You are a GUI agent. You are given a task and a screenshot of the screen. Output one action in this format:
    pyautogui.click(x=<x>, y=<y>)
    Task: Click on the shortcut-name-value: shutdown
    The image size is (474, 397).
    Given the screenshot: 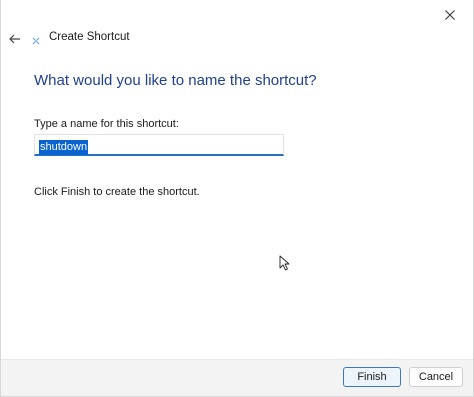 What is the action you would take?
    pyautogui.click(x=64, y=147)
    